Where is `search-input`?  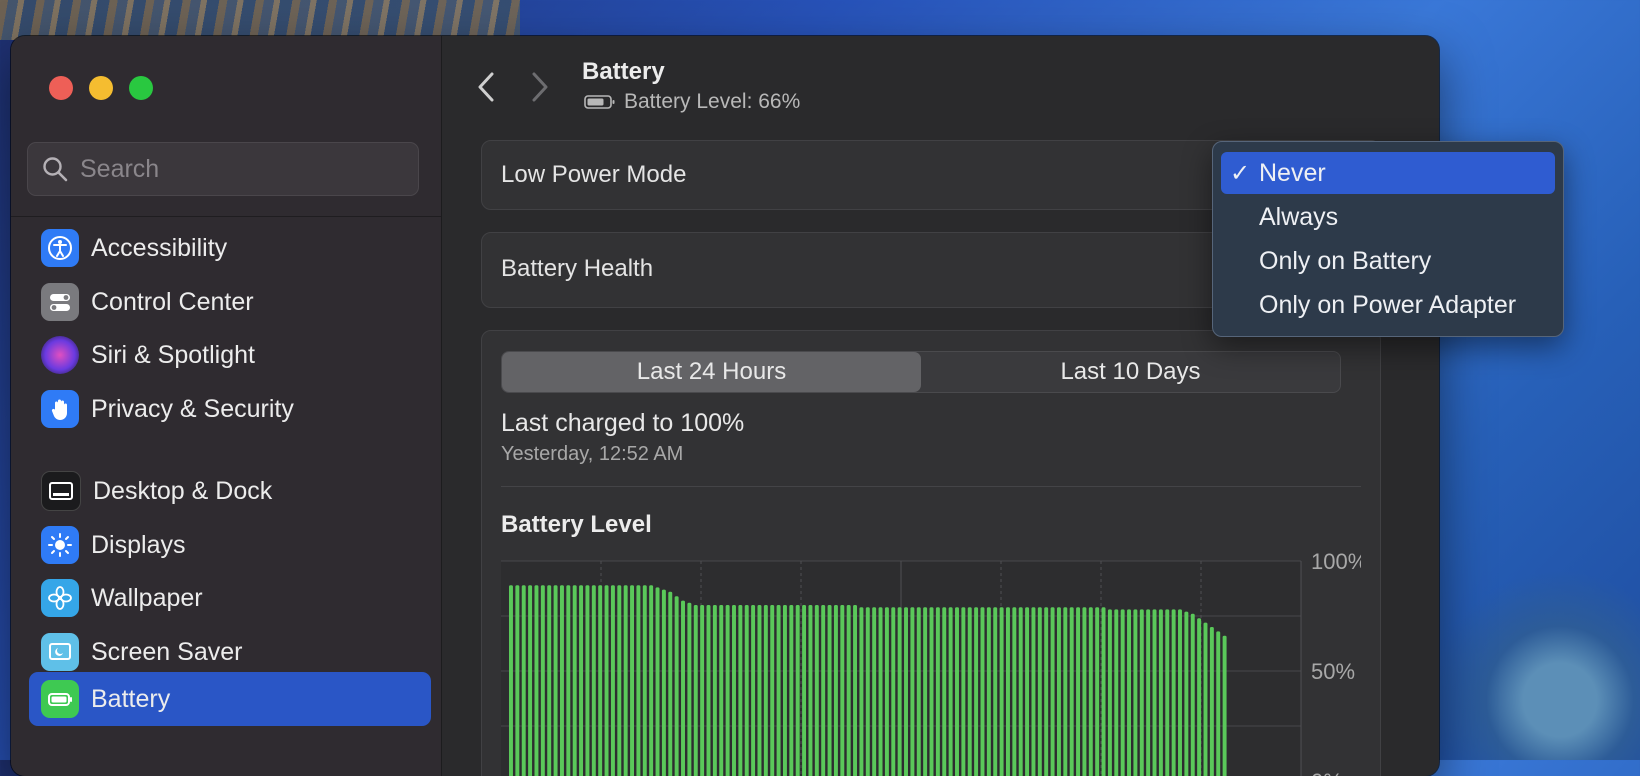
search-input is located at coordinates (248, 169).